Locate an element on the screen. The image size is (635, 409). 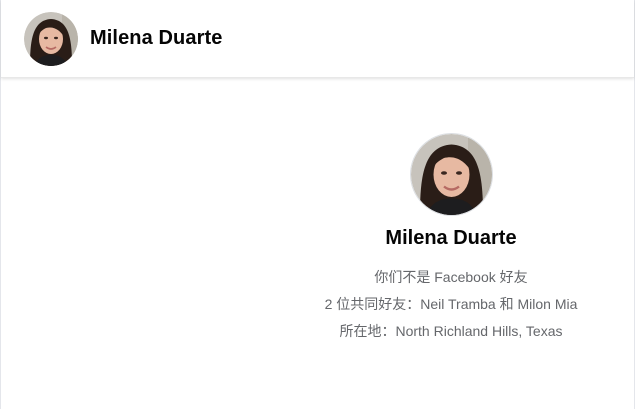
profile-avatar-icon is located at coordinates (451, 174).